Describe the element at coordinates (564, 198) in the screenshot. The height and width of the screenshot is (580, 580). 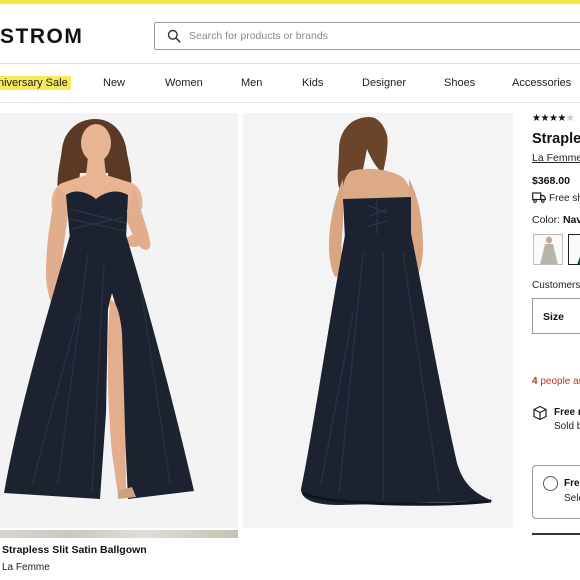
I see `shipping-text: Free sh` at that location.